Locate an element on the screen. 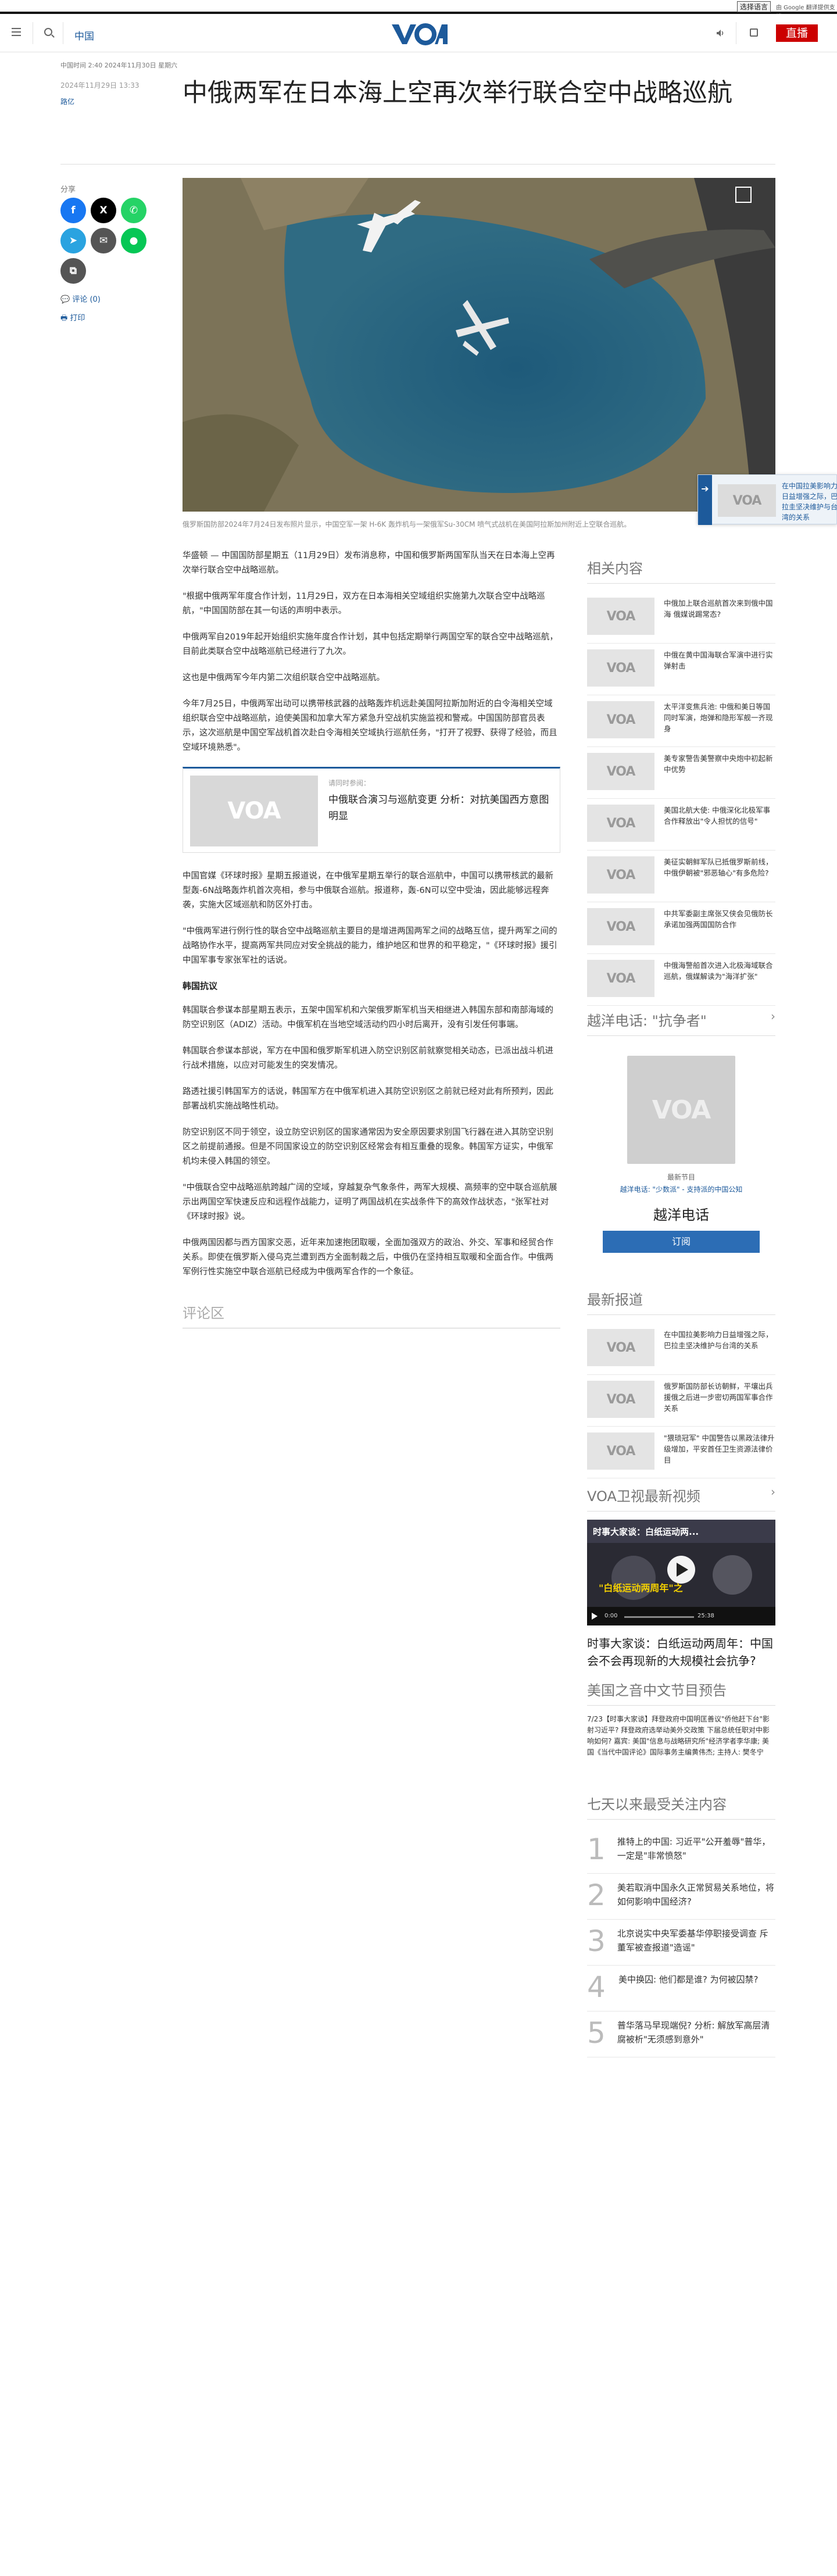 This screenshot has width=837, height=2576. video-current-time: 0:00 is located at coordinates (611, 1616).